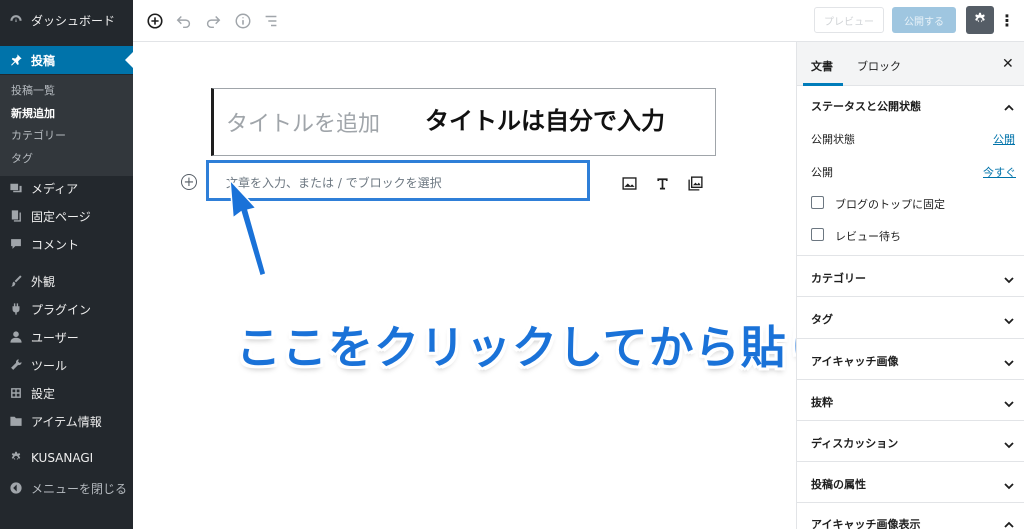 This screenshot has width=1024, height=529. I want to click on sidebar-item-label: 外観, so click(43, 281).